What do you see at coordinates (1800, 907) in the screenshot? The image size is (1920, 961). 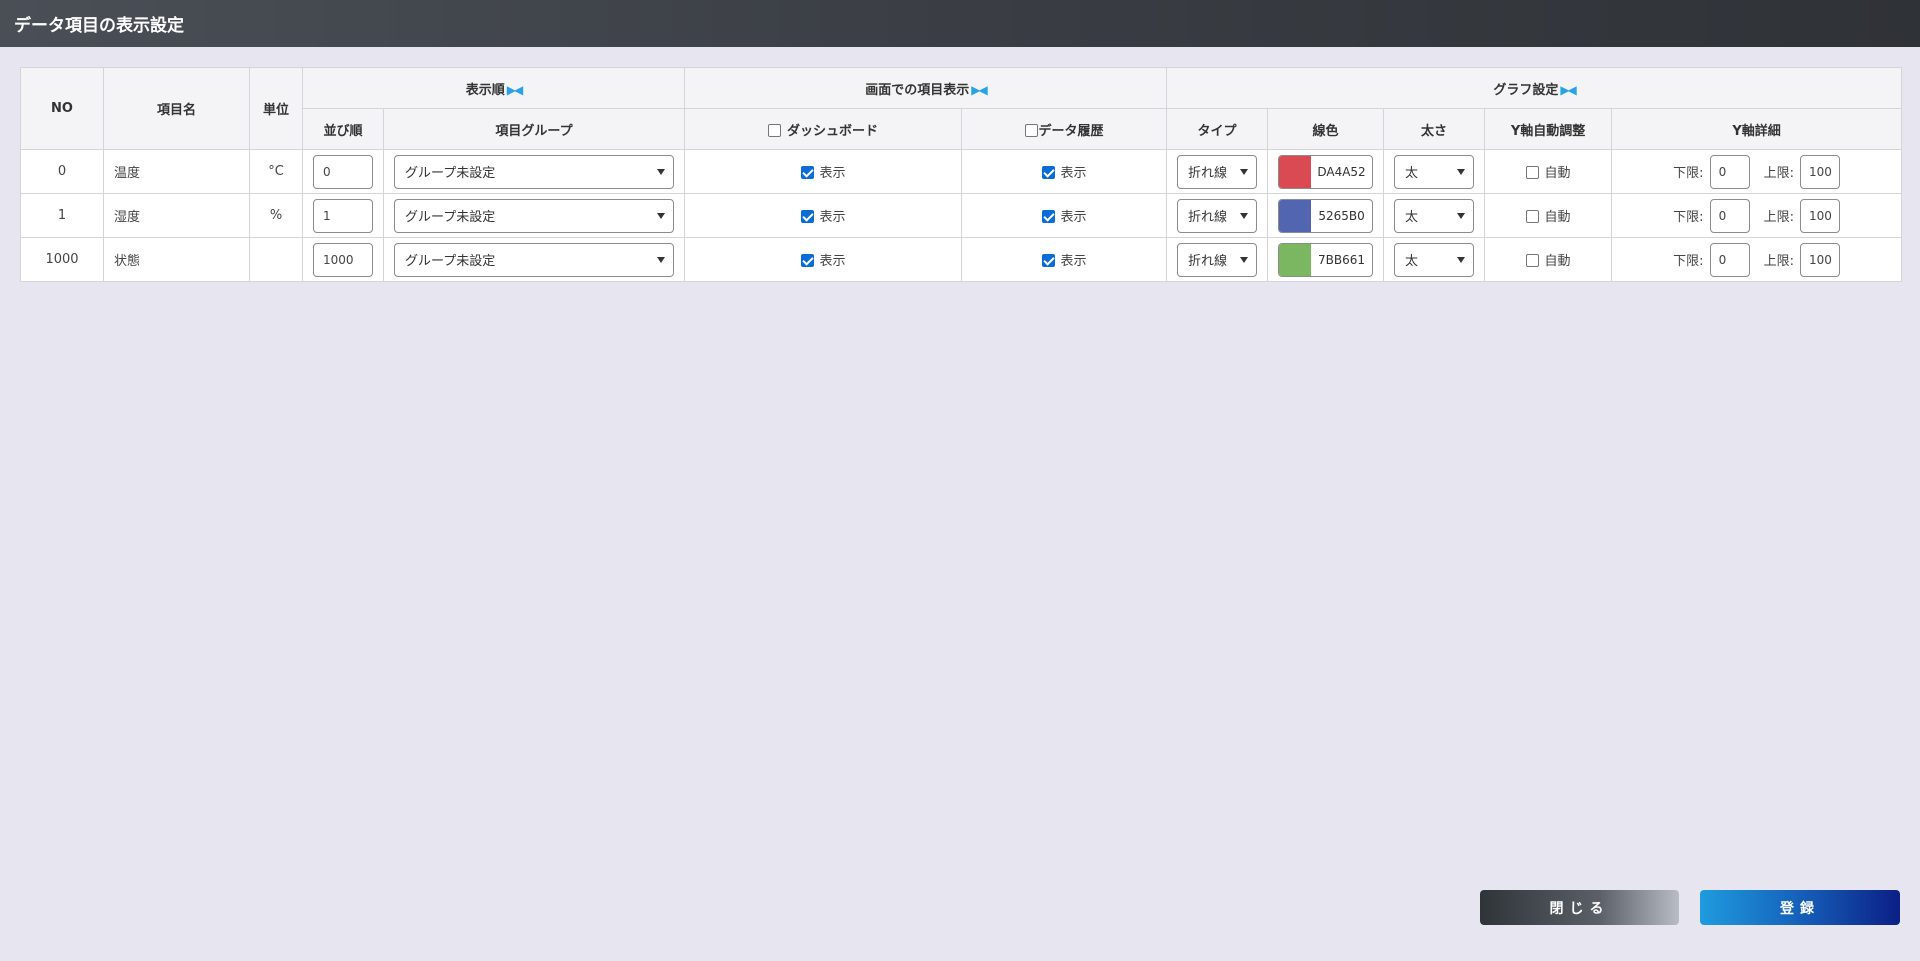 I see `register-button: 登録` at bounding box center [1800, 907].